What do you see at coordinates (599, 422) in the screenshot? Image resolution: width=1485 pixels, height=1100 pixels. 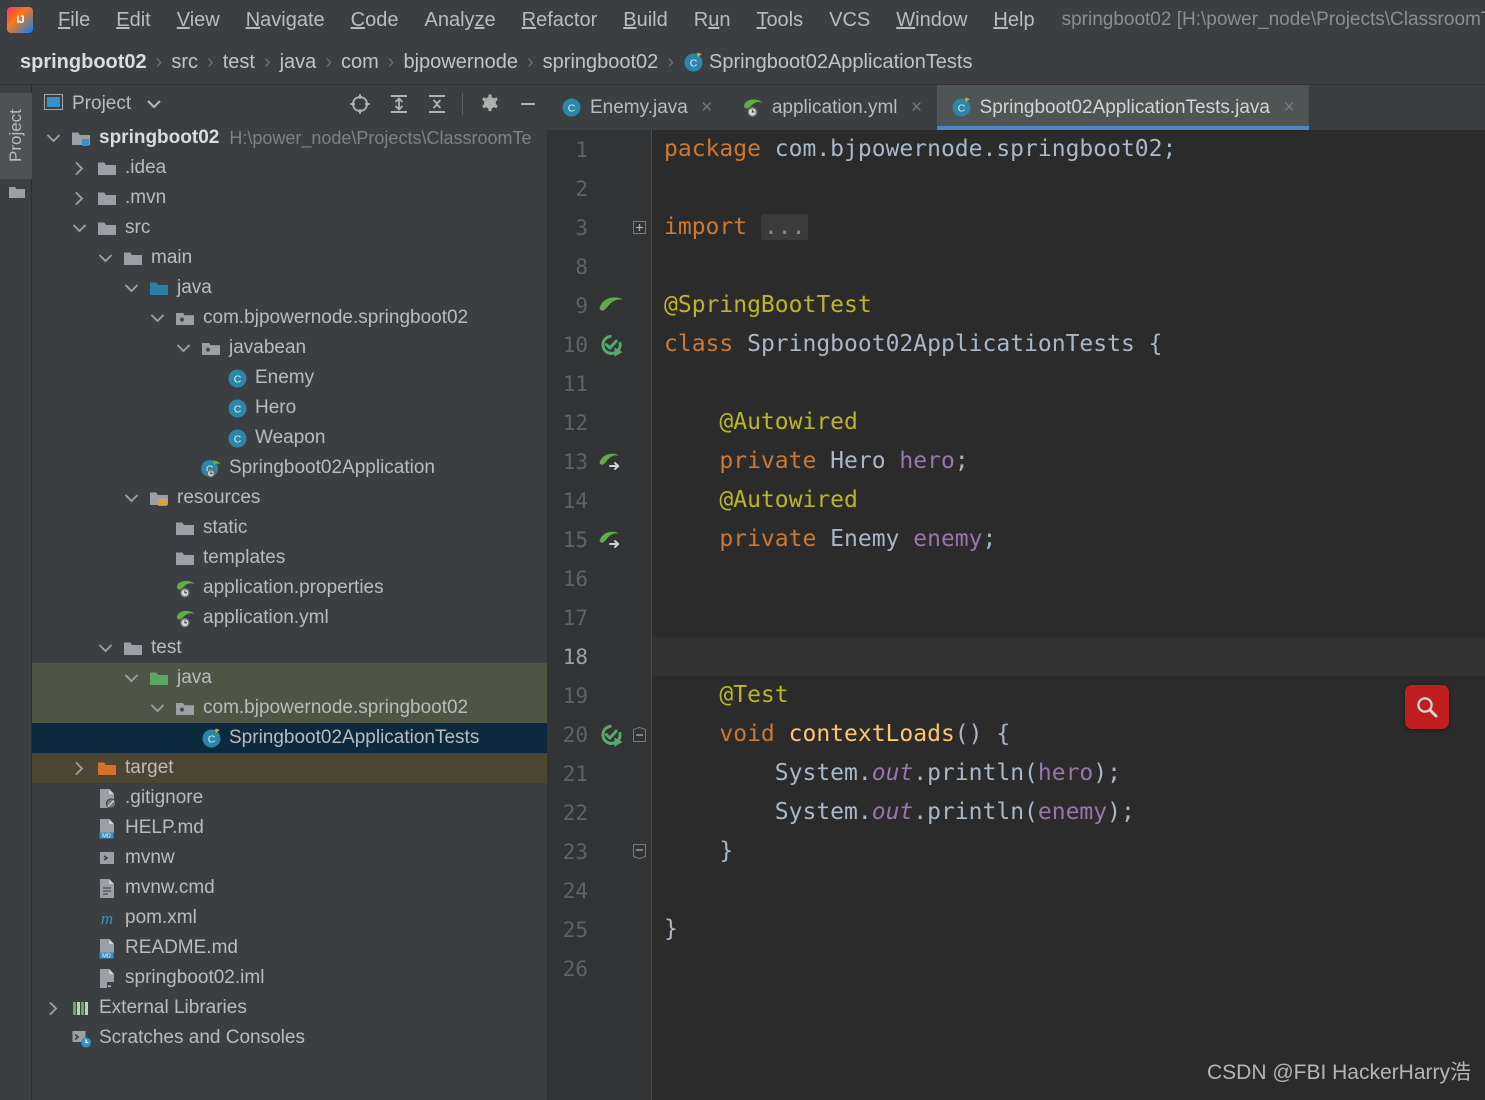 I see `gutter-line: 12` at bounding box center [599, 422].